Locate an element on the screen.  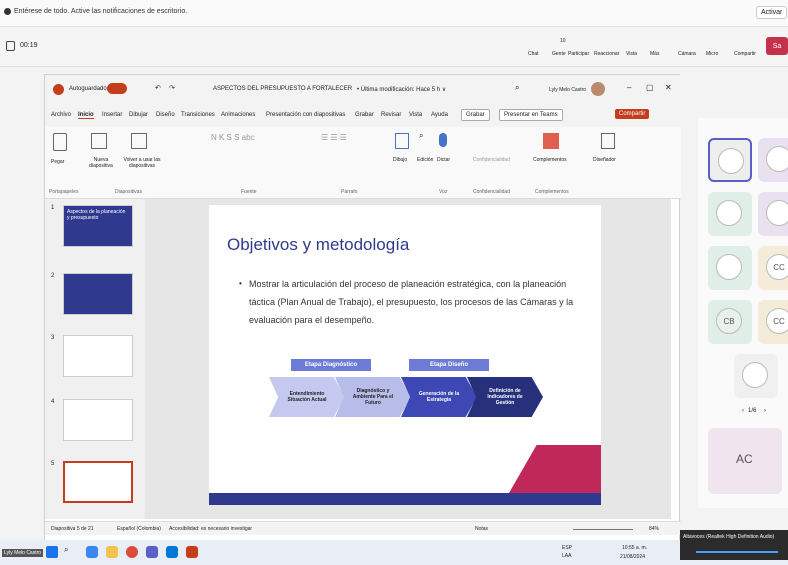
files-icon is located at coordinates (92, 552).